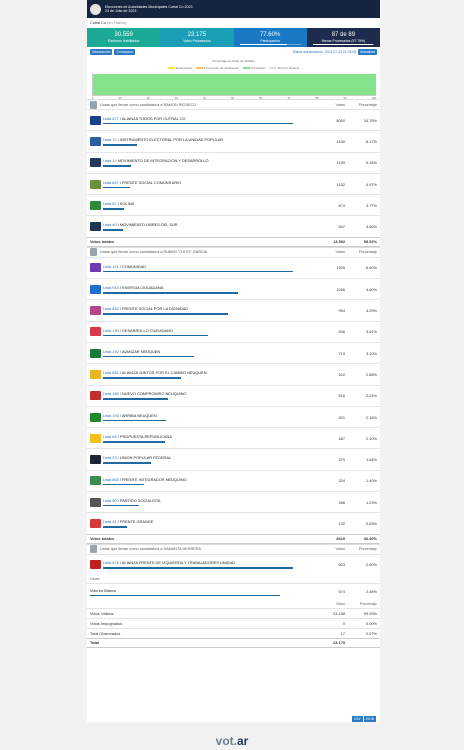 The image size is (464, 750). I want to click on list-number: Lista 191, so click(111, 266).